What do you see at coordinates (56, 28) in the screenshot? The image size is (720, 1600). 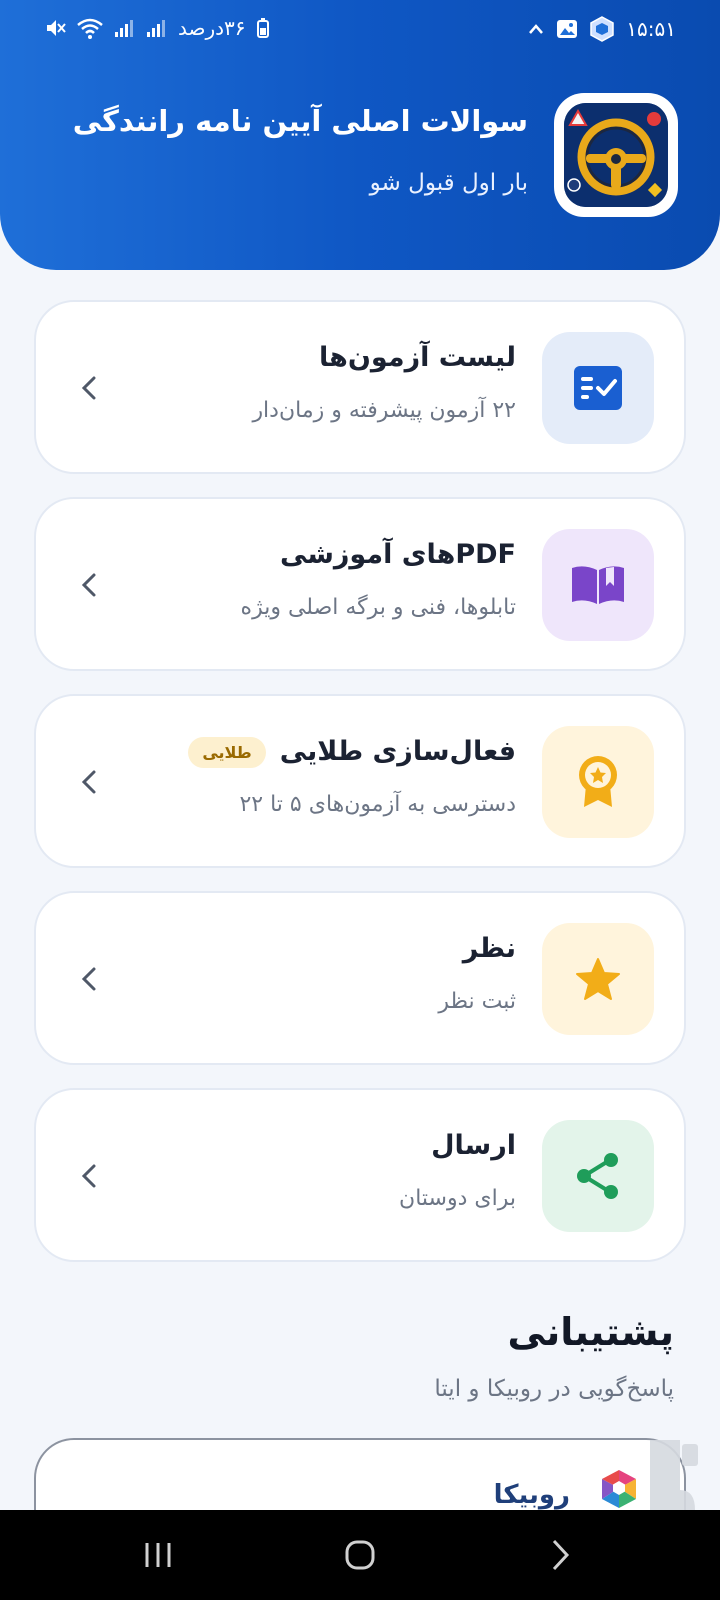 I see `mute-icon` at bounding box center [56, 28].